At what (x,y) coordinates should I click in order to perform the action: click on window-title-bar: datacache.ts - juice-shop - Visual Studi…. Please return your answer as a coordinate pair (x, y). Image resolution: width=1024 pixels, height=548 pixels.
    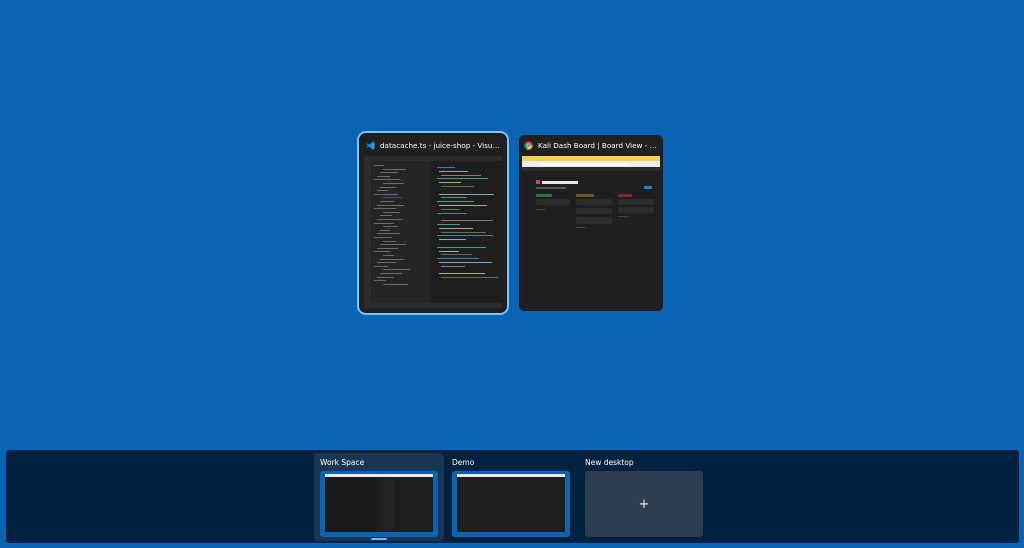
    Looking at the image, I should click on (433, 145).